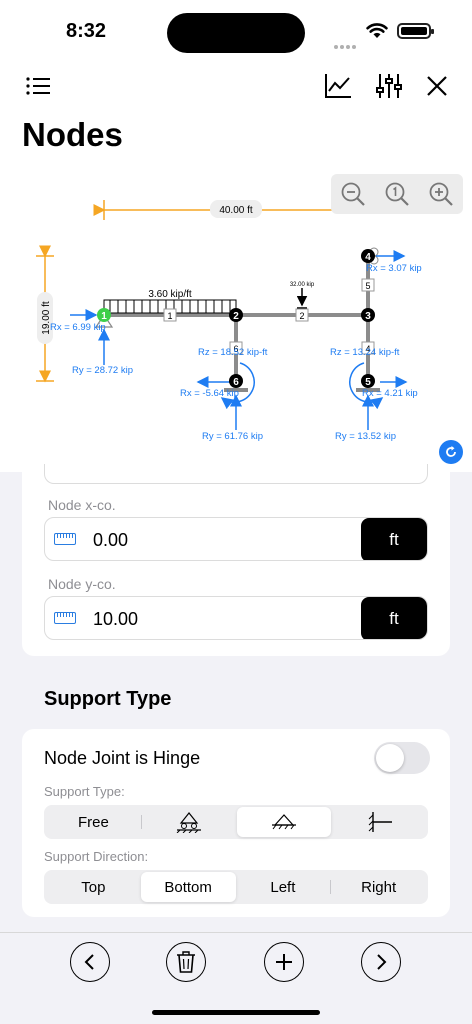  I want to click on status-time: 8:32, so click(86, 31).